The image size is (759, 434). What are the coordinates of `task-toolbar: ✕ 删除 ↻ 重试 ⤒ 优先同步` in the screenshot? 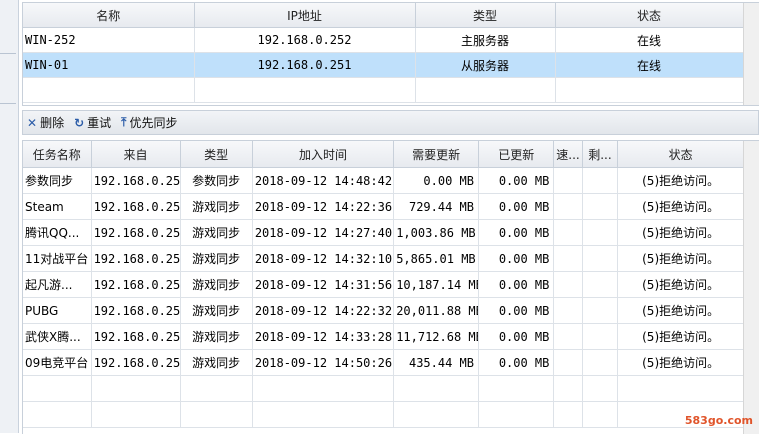 It's located at (390, 122).